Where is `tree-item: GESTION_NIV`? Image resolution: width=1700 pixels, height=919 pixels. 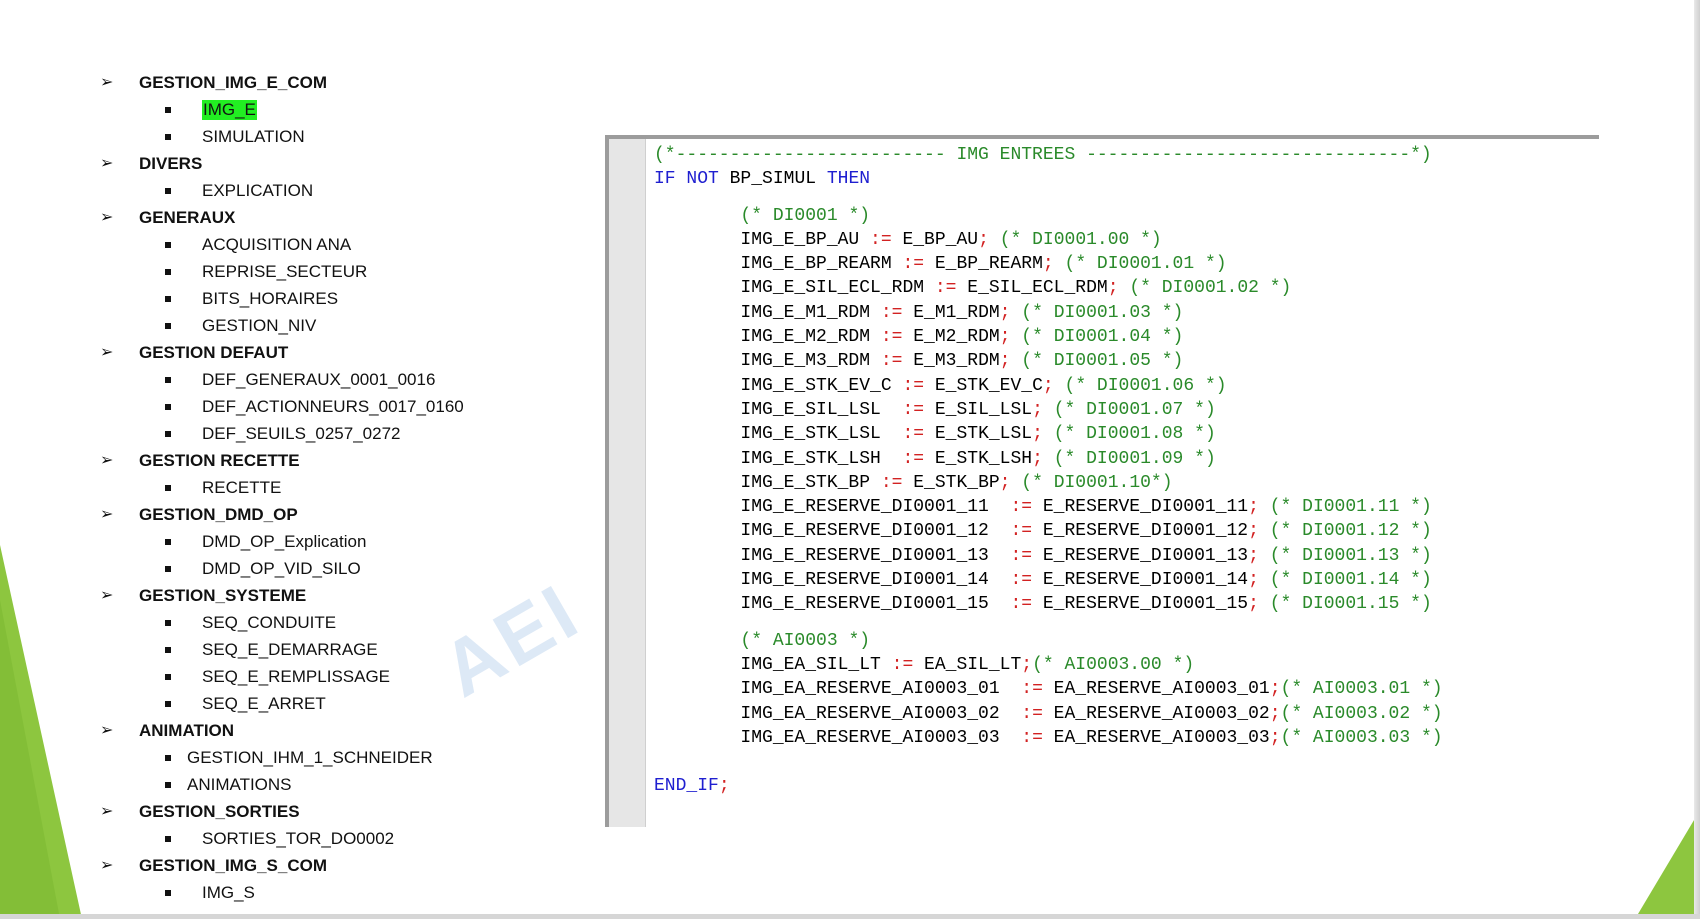
tree-item: GESTION_NIV is located at coordinates (340, 326).